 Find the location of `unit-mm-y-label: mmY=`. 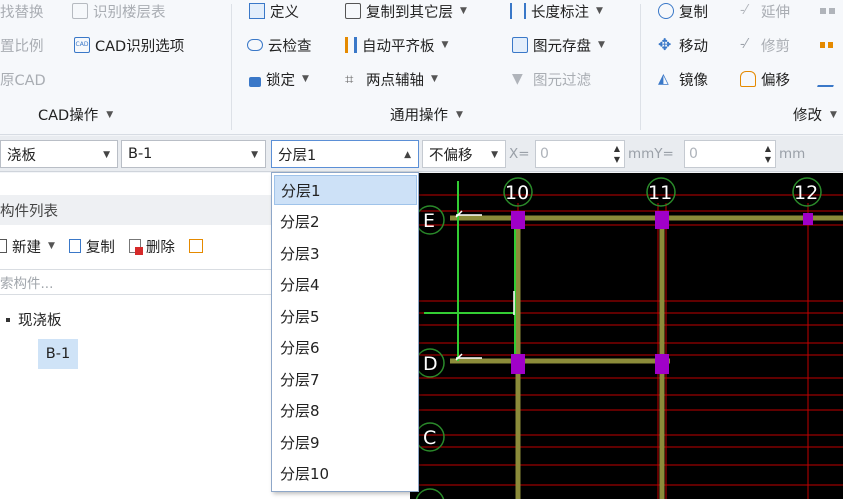

unit-mm-y-label: mmY= is located at coordinates (651, 154).